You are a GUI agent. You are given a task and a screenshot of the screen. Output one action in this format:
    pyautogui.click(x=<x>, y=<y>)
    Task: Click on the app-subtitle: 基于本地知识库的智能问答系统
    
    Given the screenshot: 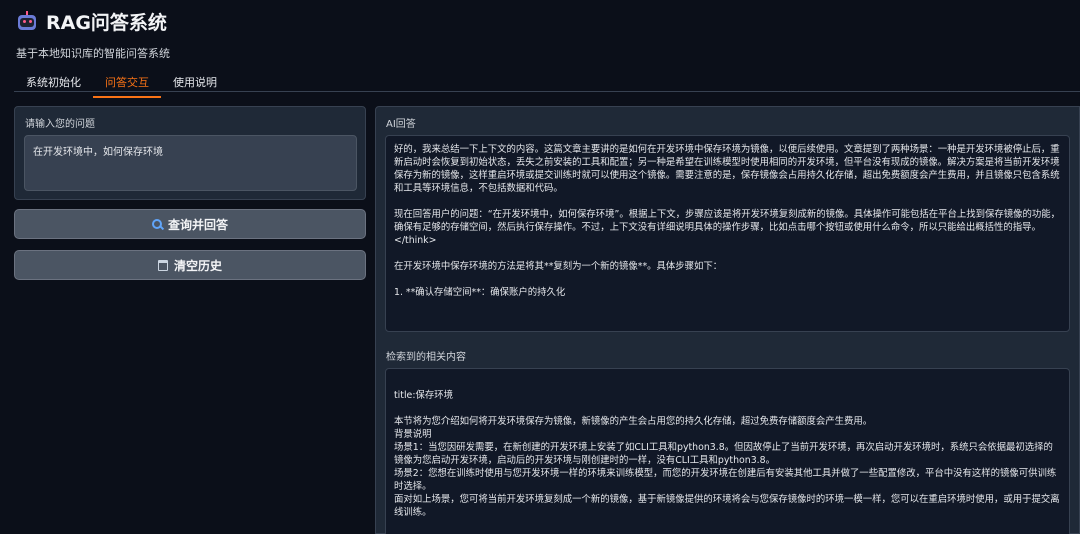 What is the action you would take?
    pyautogui.click(x=93, y=53)
    